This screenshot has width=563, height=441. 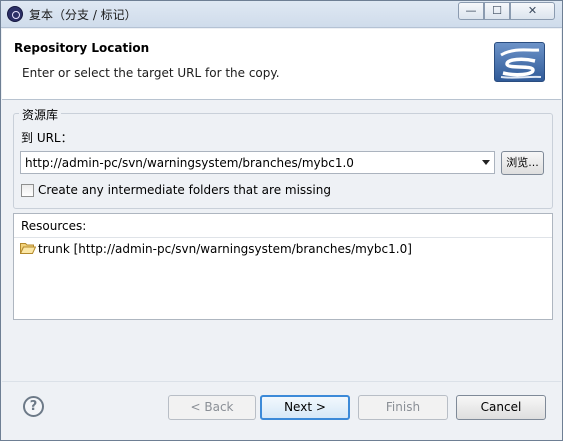 What do you see at coordinates (82, 48) in the screenshot?
I see `page-title: Repository Location` at bounding box center [82, 48].